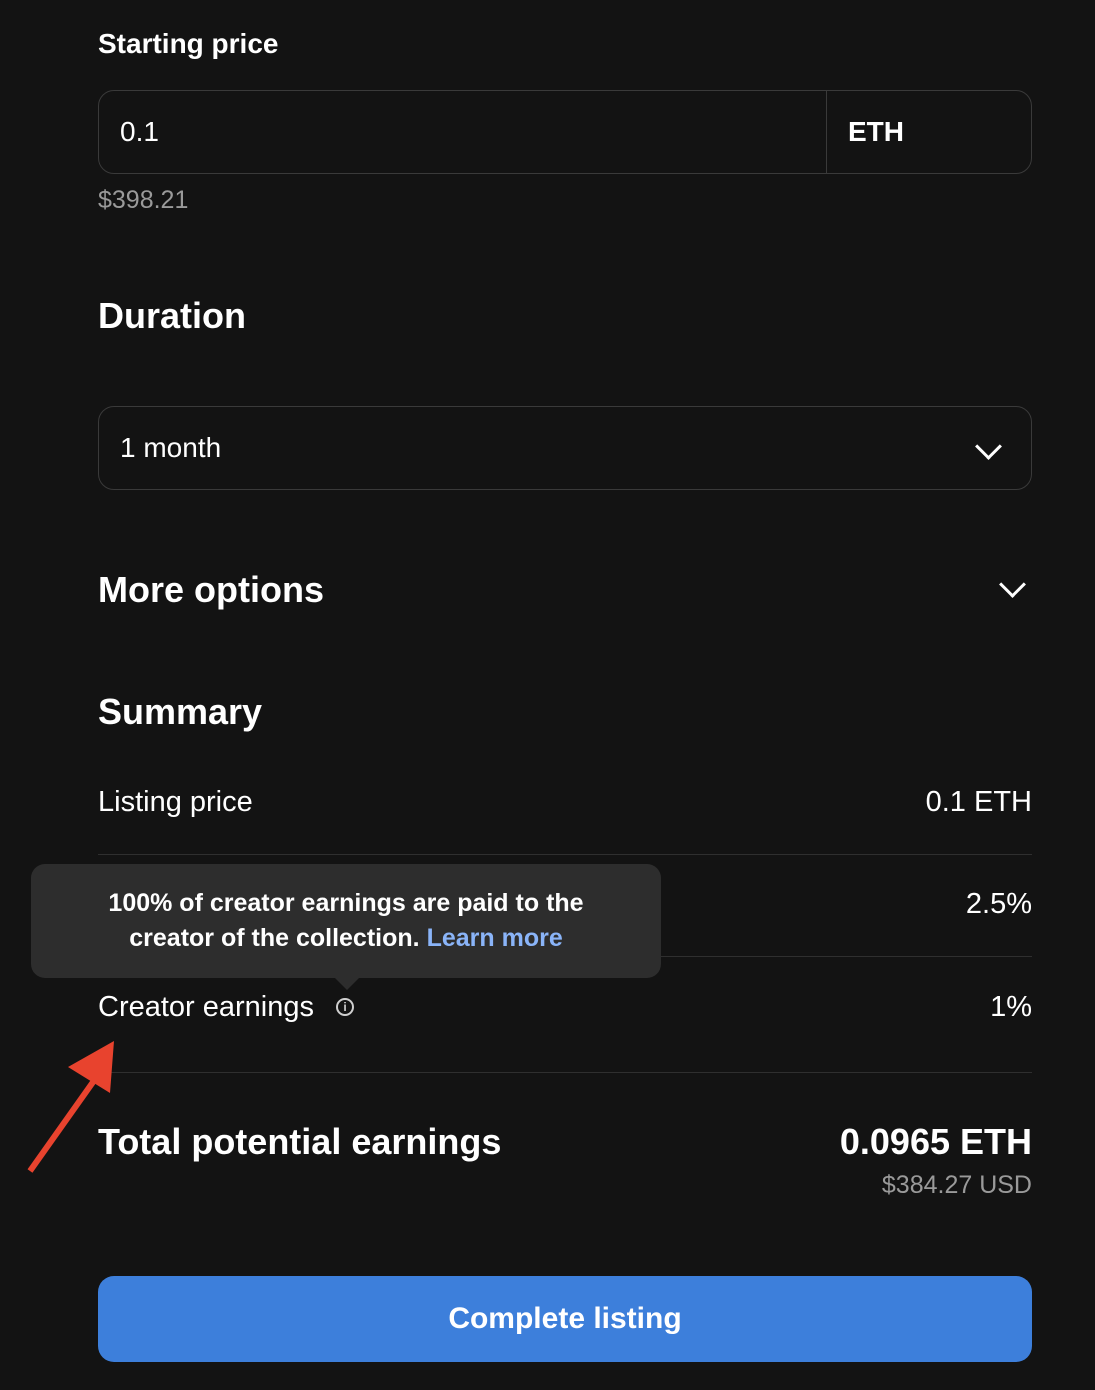 The width and height of the screenshot is (1095, 1390). What do you see at coordinates (274, 938) in the screenshot?
I see `tooltip-text: creator of the collection.` at bounding box center [274, 938].